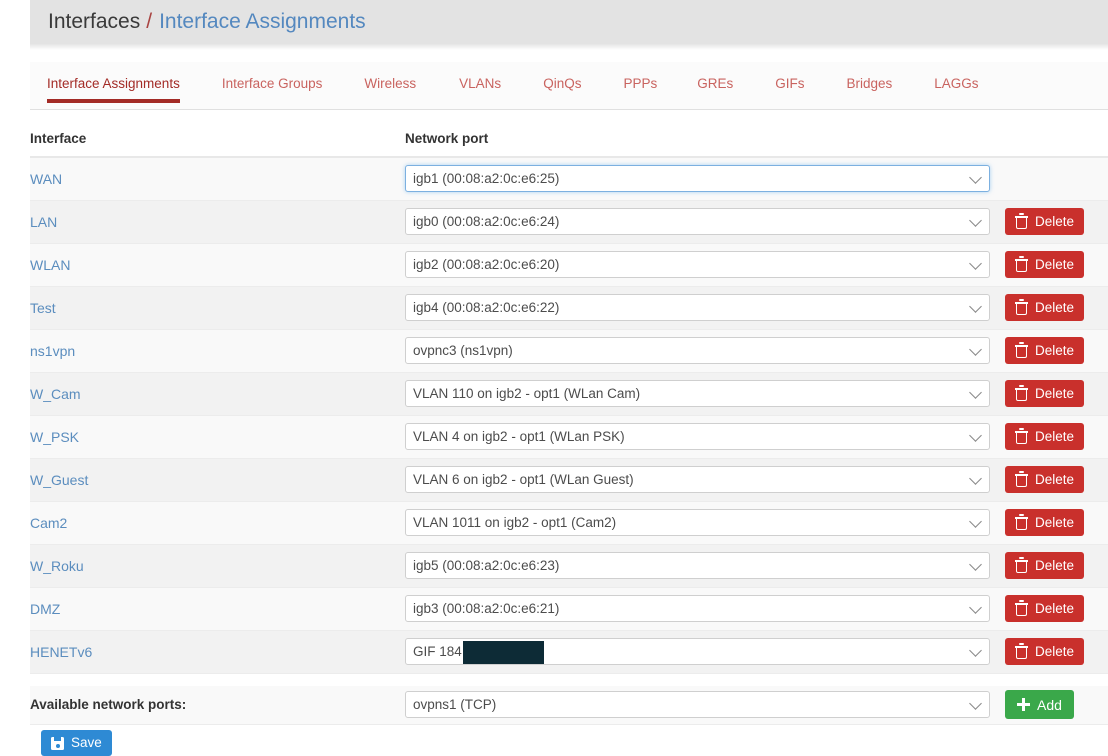 The image size is (1108, 756). I want to click on table-row: LAN igb0 (00:08:a2:0c:e6:24) Delete, so click(569, 222).